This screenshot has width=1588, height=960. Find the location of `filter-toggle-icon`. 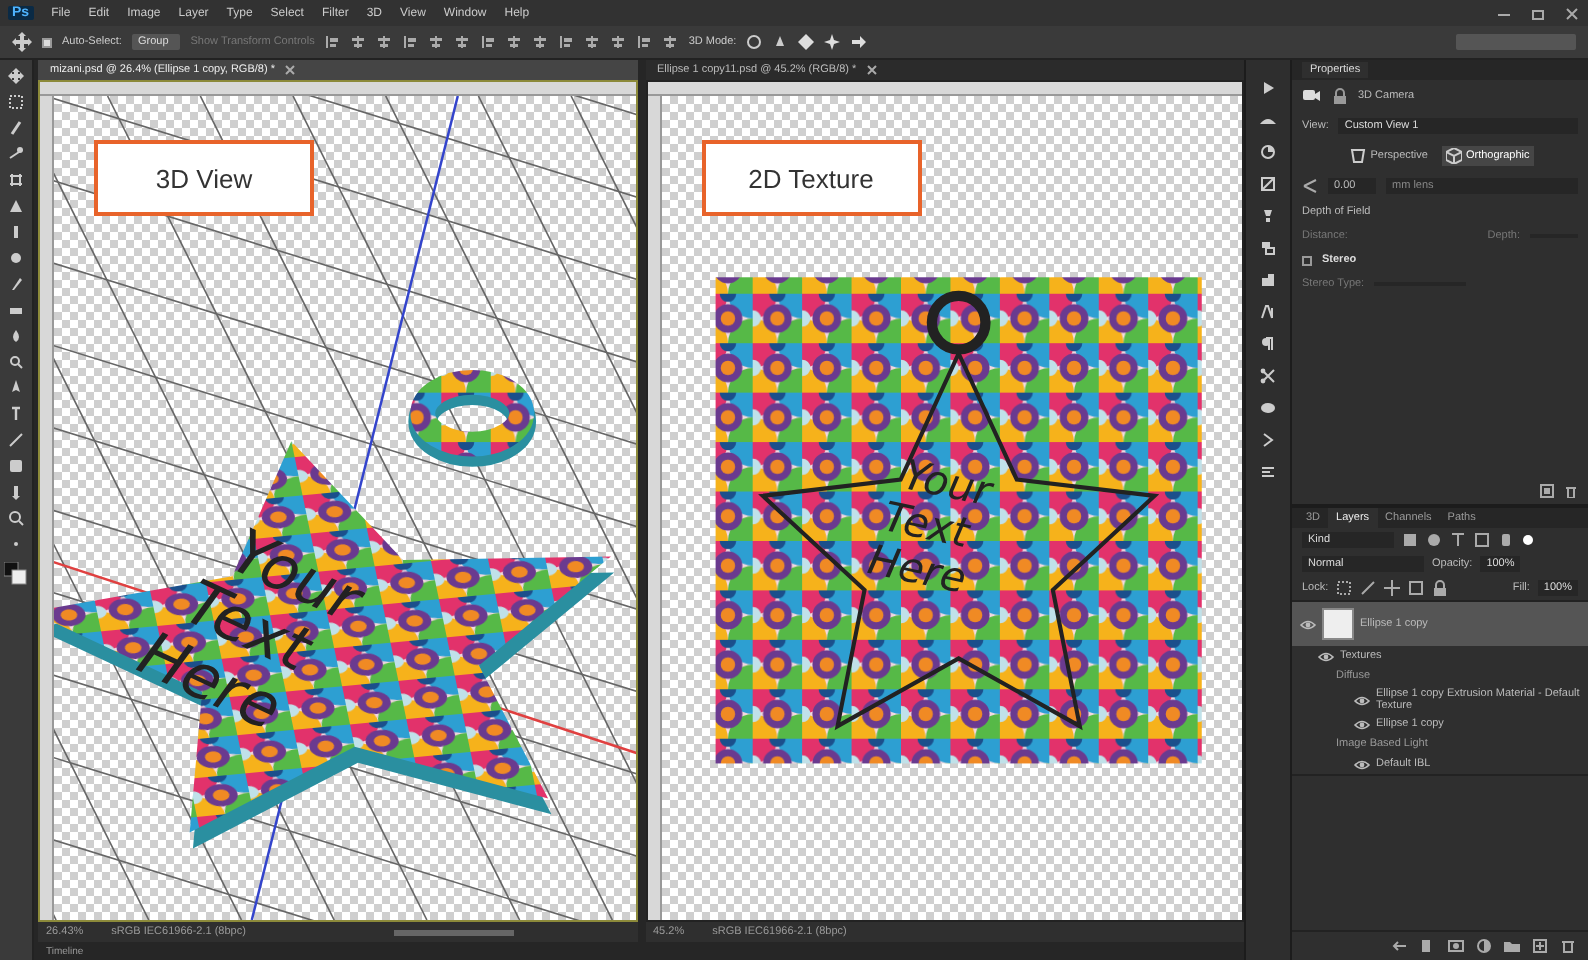

filter-toggle-icon is located at coordinates (1528, 540).